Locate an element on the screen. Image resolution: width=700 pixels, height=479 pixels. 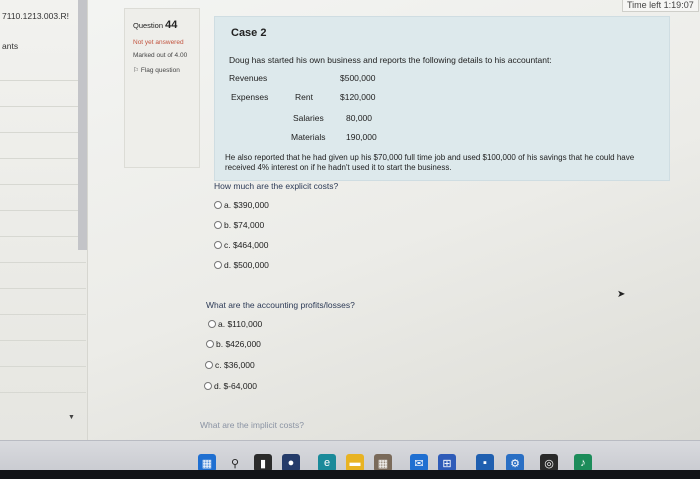
revenues-label: Revenues is located at coordinates (248, 78).